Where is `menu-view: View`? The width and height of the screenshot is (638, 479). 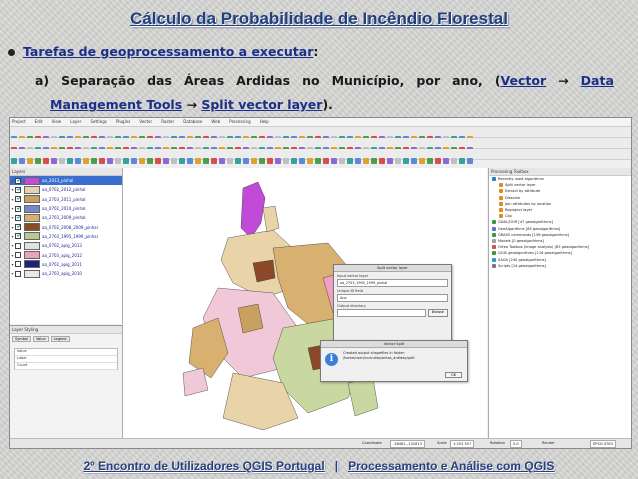
menu-view: View is located at coordinates (57, 121).